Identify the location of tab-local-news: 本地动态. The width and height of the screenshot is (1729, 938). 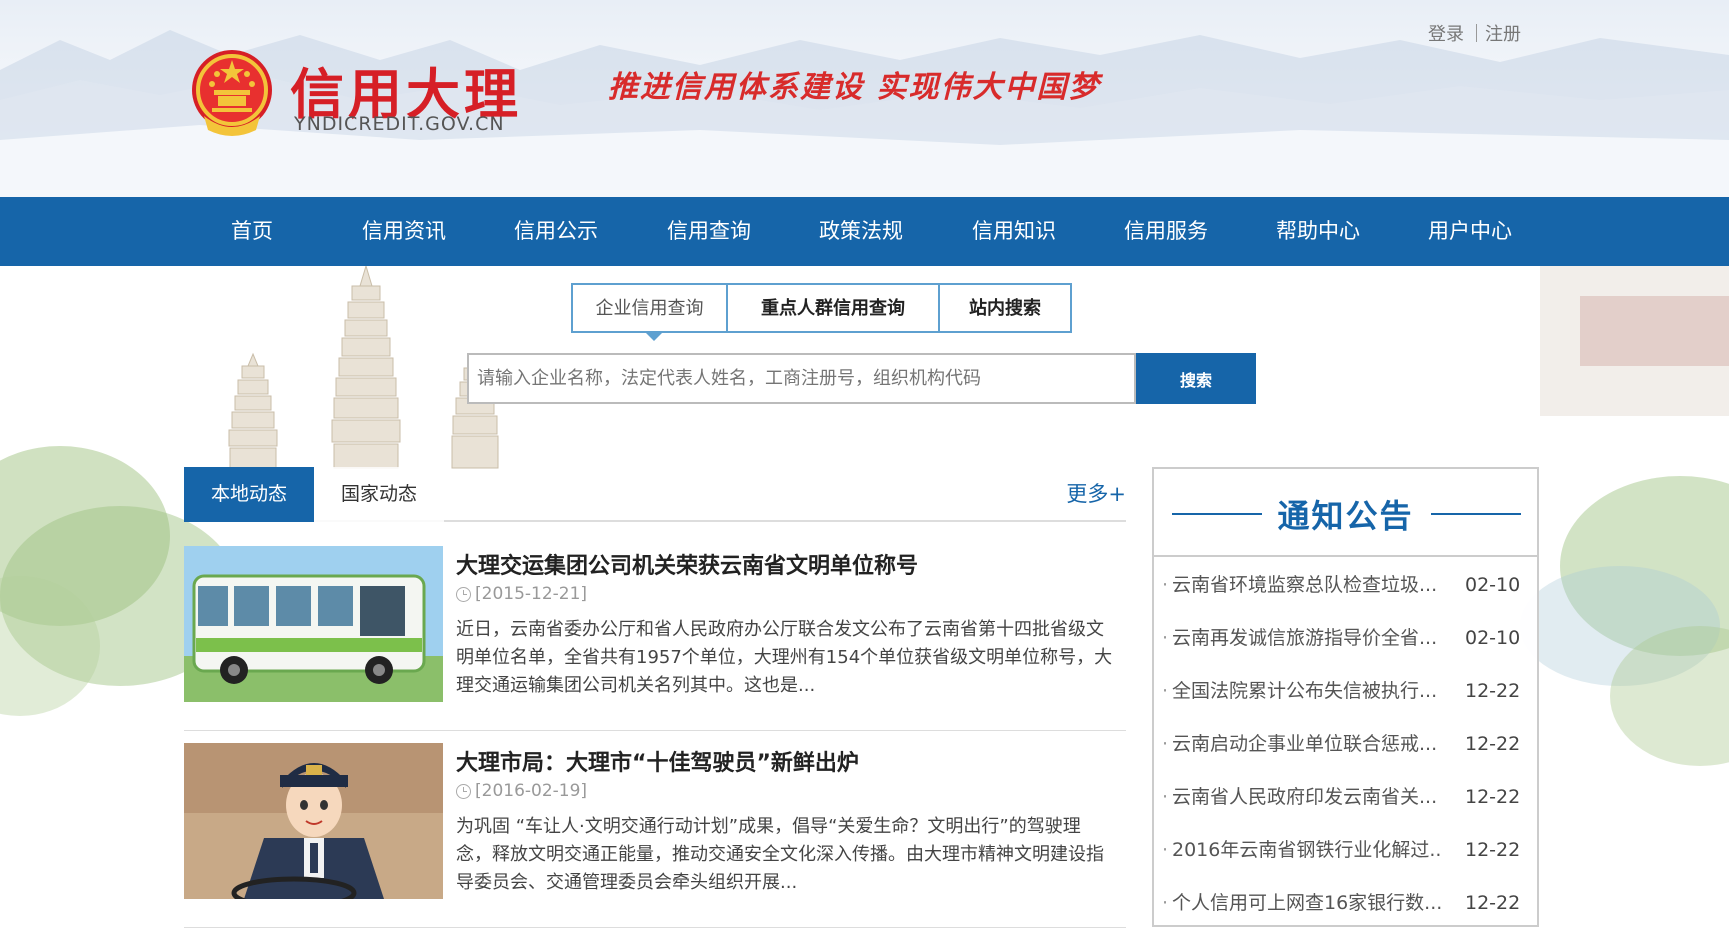
(249, 494).